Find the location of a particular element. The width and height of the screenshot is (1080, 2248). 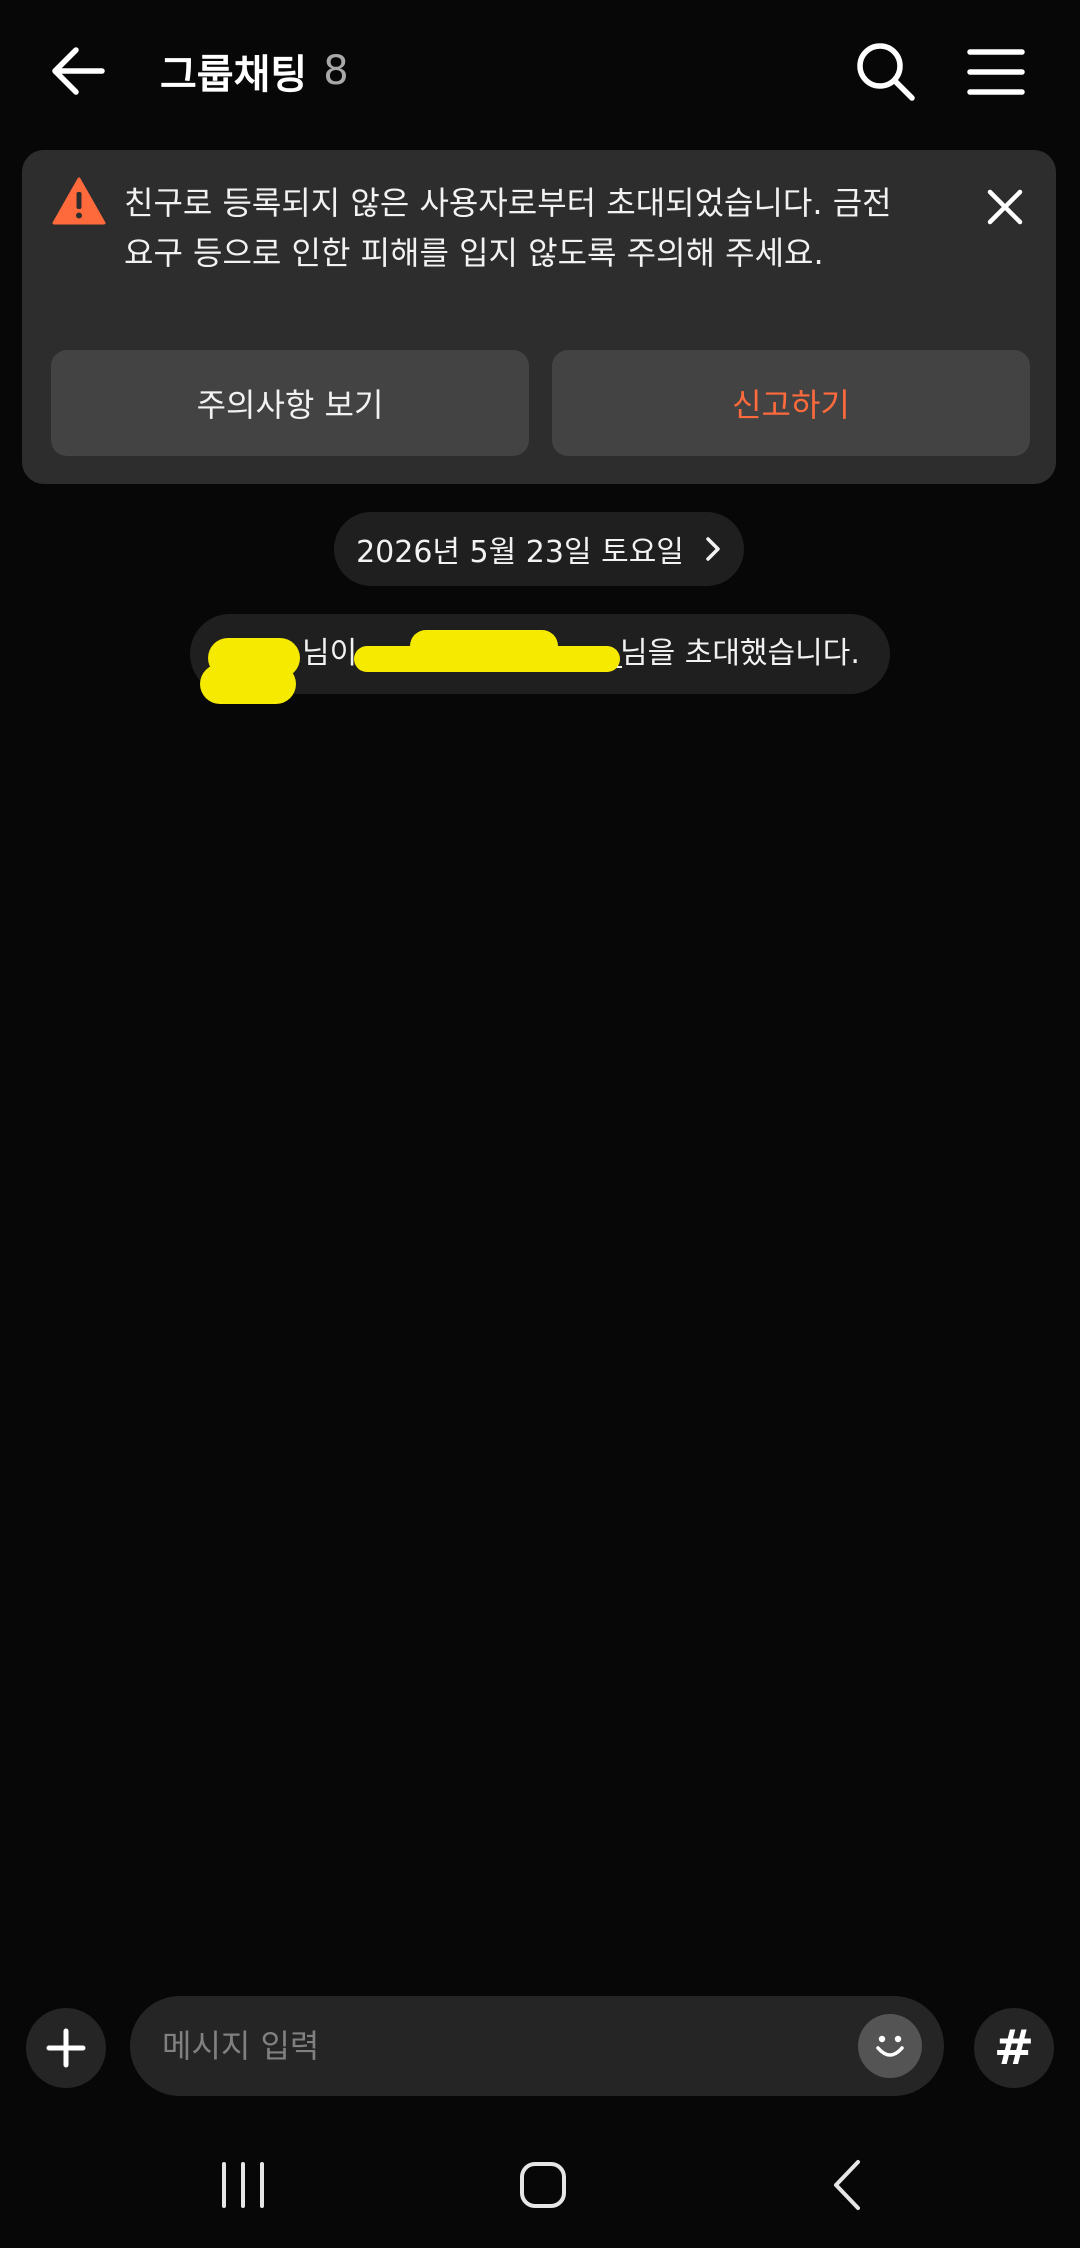

chat-title-group: 그룹채팅 8 is located at coordinates (254, 71).